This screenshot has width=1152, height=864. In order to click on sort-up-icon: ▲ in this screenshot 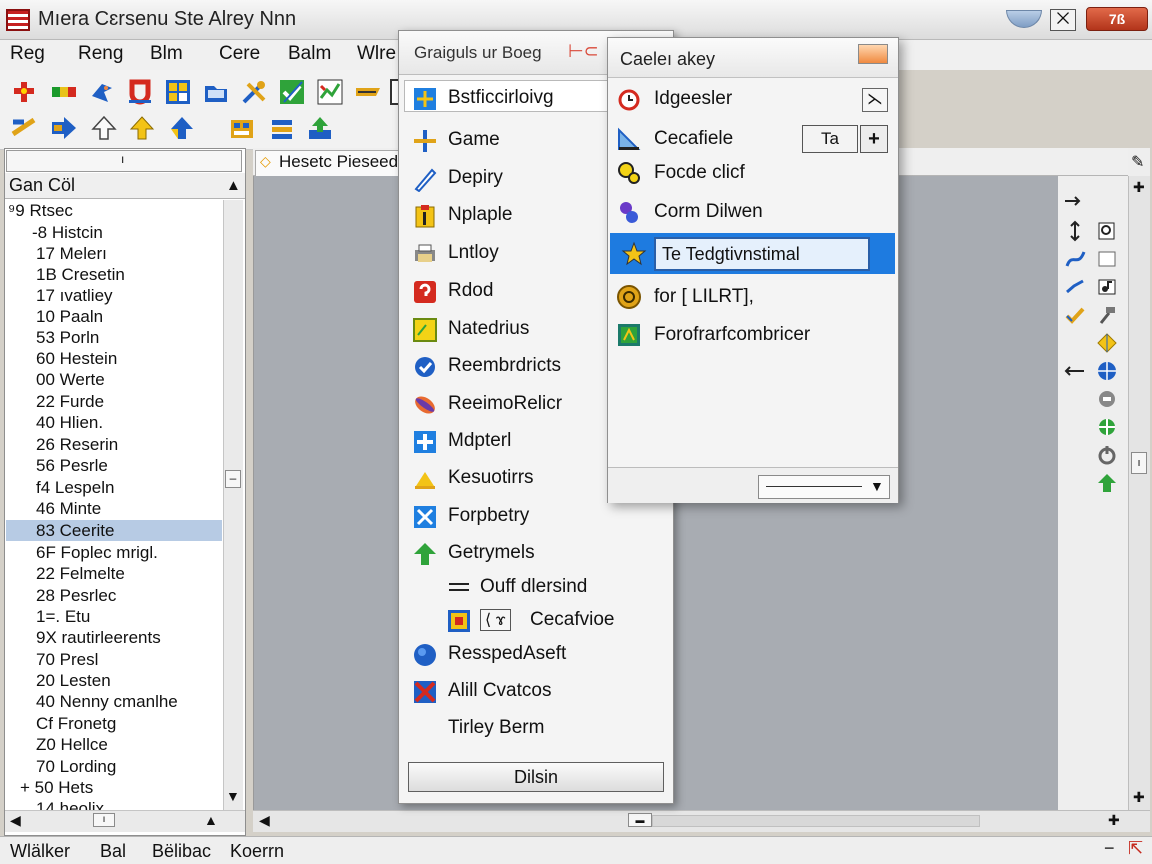, I will do `click(233, 185)`.